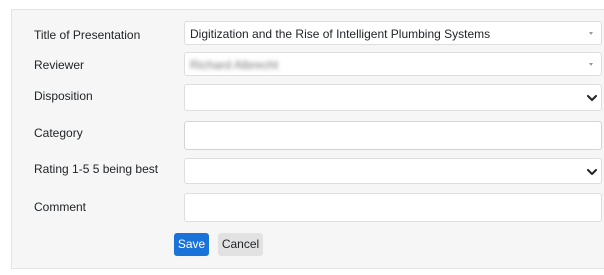 This screenshot has height=275, width=604. What do you see at coordinates (393, 135) in the screenshot?
I see `category-input` at bounding box center [393, 135].